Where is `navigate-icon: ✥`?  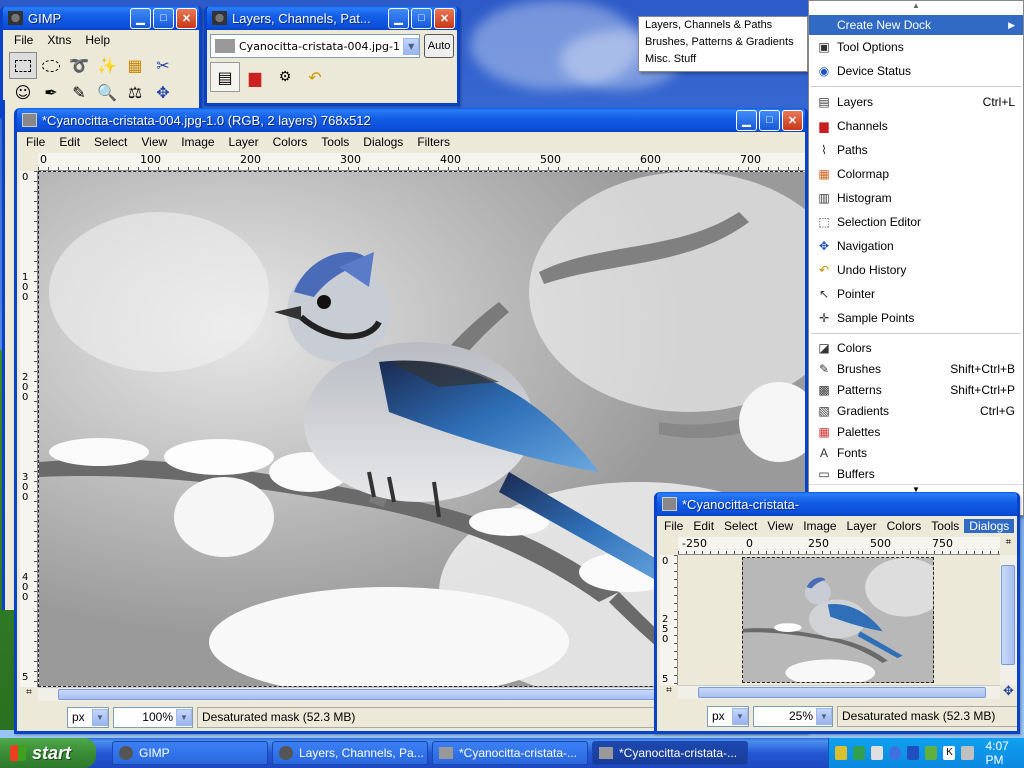 navigate-icon: ✥ is located at coordinates (1008, 692).